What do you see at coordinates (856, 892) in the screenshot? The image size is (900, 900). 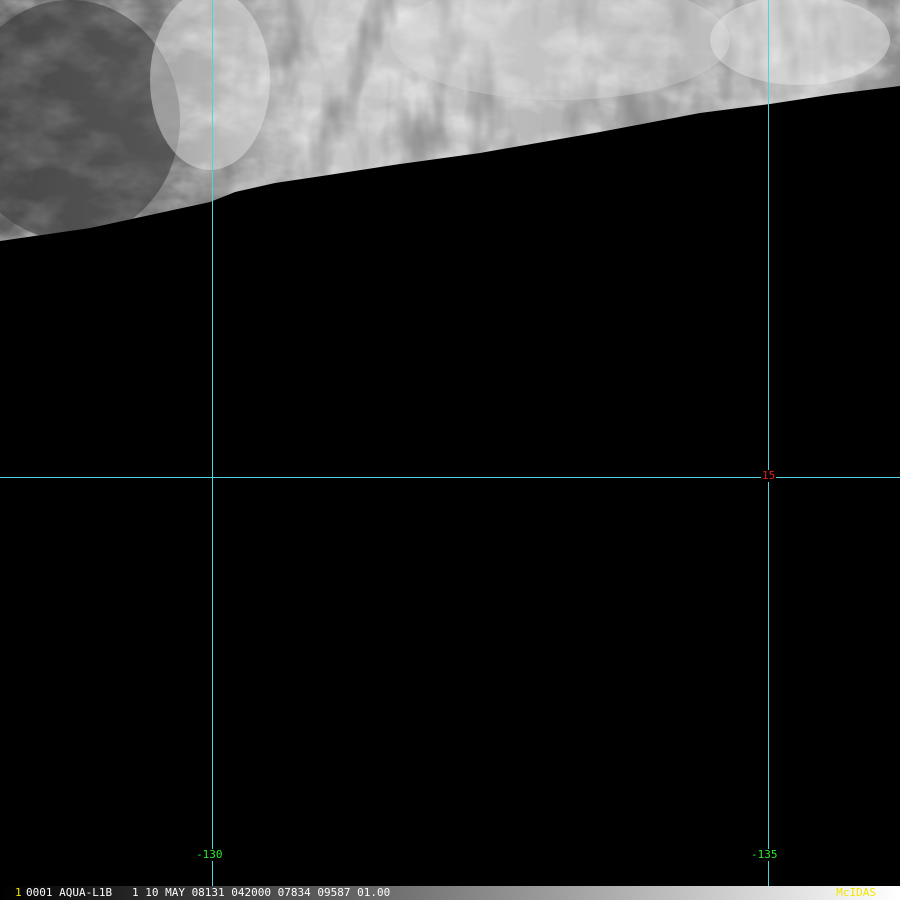 I see `mcidas-logo: McIDAS` at bounding box center [856, 892].